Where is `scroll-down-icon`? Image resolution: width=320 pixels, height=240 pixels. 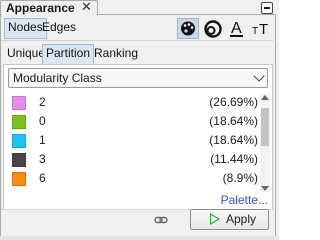
scroll-down-icon is located at coordinates (265, 188).